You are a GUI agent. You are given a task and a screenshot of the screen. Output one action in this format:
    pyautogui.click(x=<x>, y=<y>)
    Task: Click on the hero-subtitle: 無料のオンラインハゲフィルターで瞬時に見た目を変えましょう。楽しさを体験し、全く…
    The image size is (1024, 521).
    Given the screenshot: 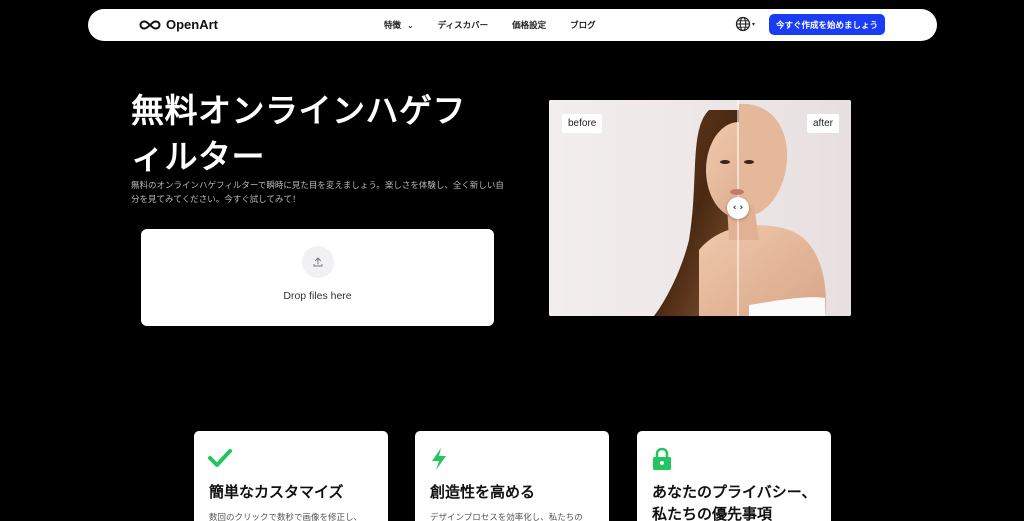 What is the action you would take?
    pyautogui.click(x=317, y=193)
    